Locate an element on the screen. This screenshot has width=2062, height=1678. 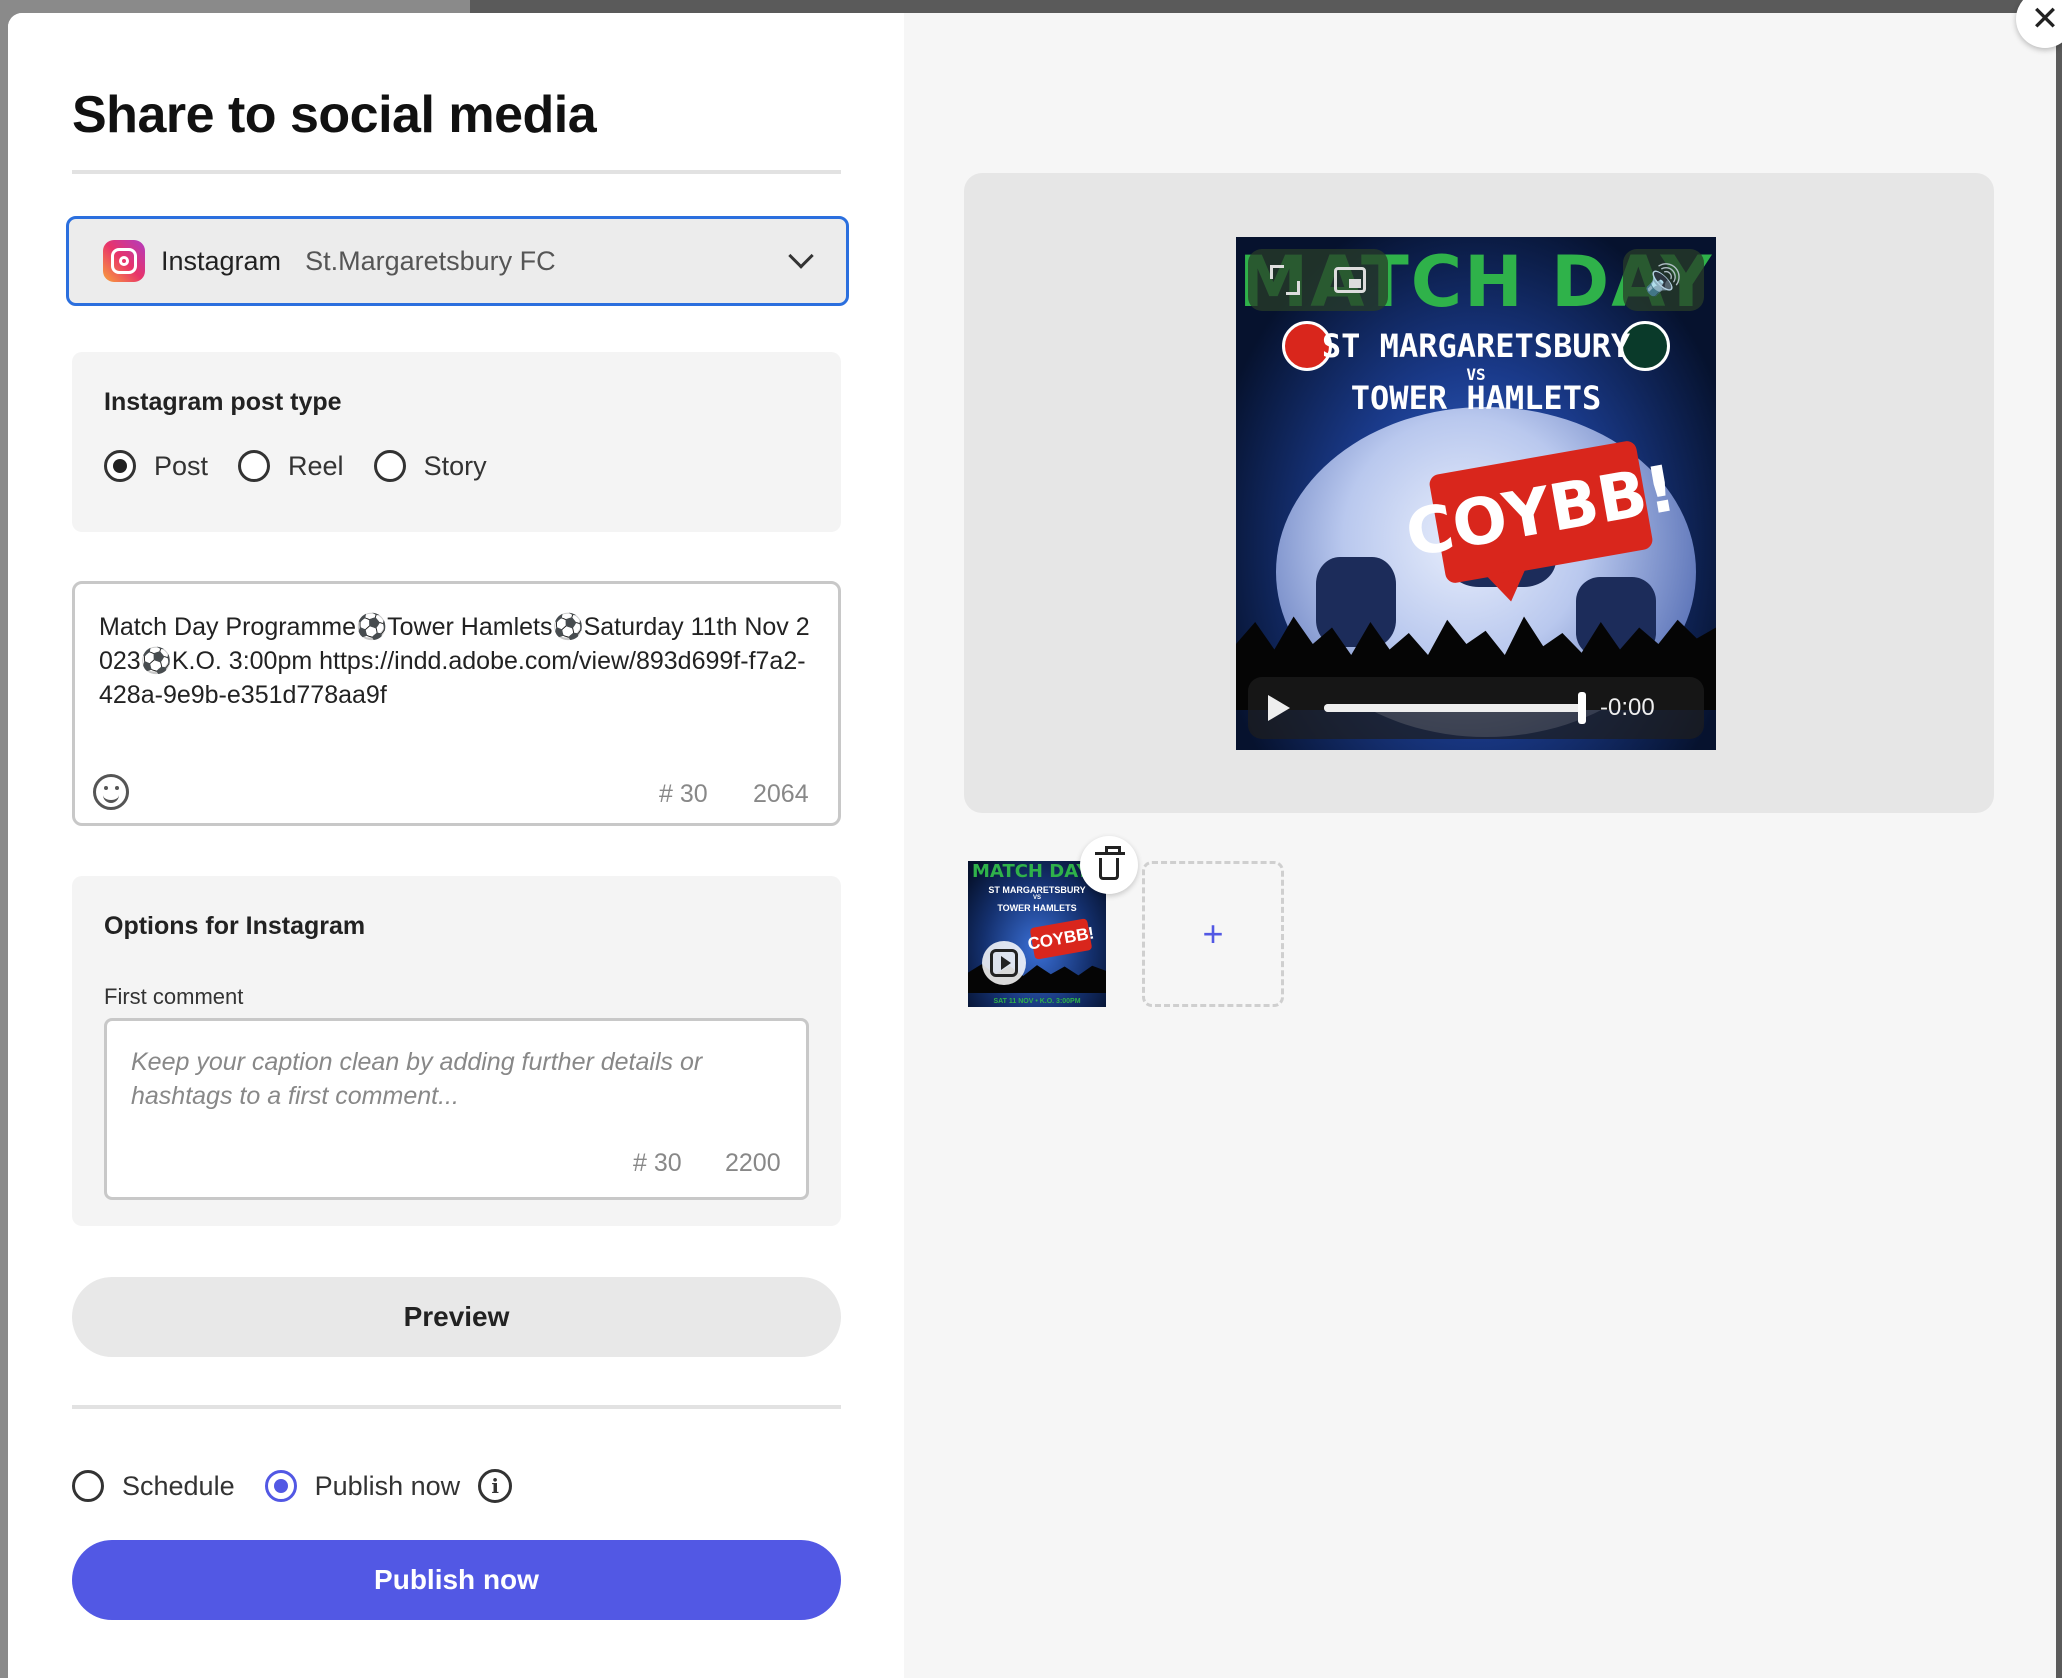
first-comment-label: First comment is located at coordinates (174, 996).